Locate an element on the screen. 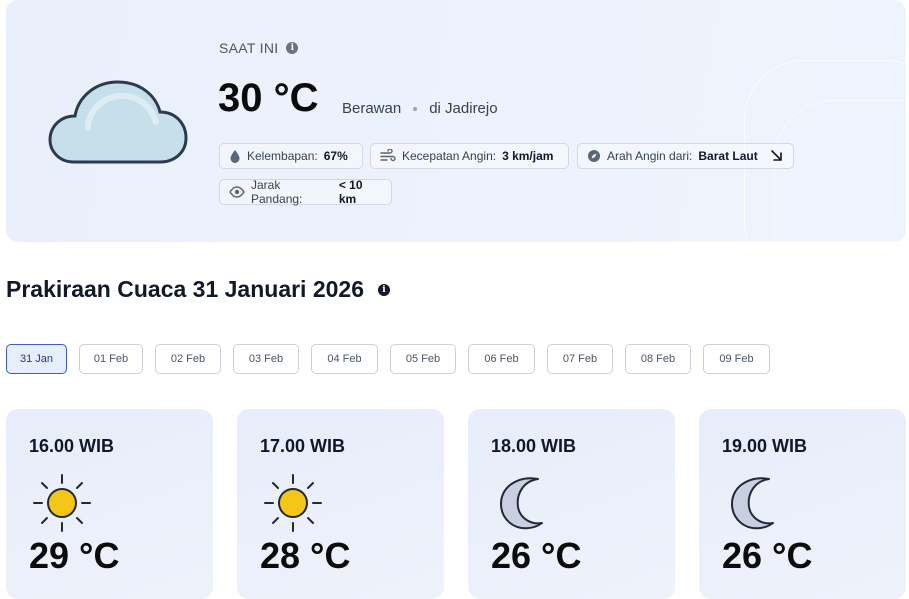  hour-temperature: 29 °C is located at coordinates (74, 555).